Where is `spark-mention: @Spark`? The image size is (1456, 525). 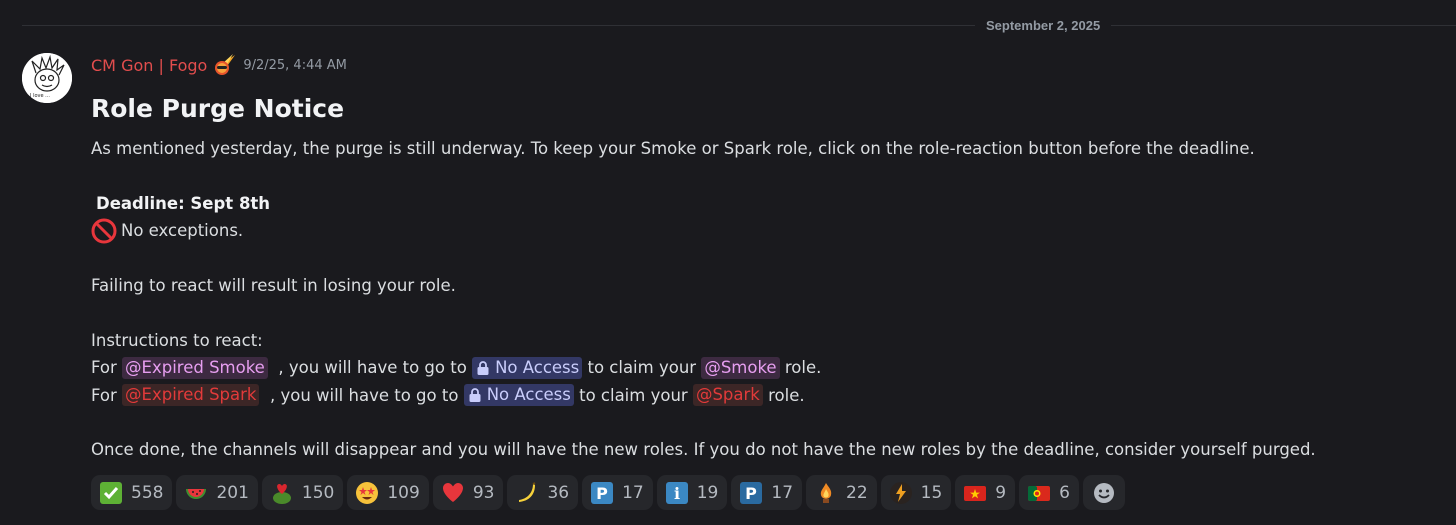
spark-mention: @Spark is located at coordinates (727, 395).